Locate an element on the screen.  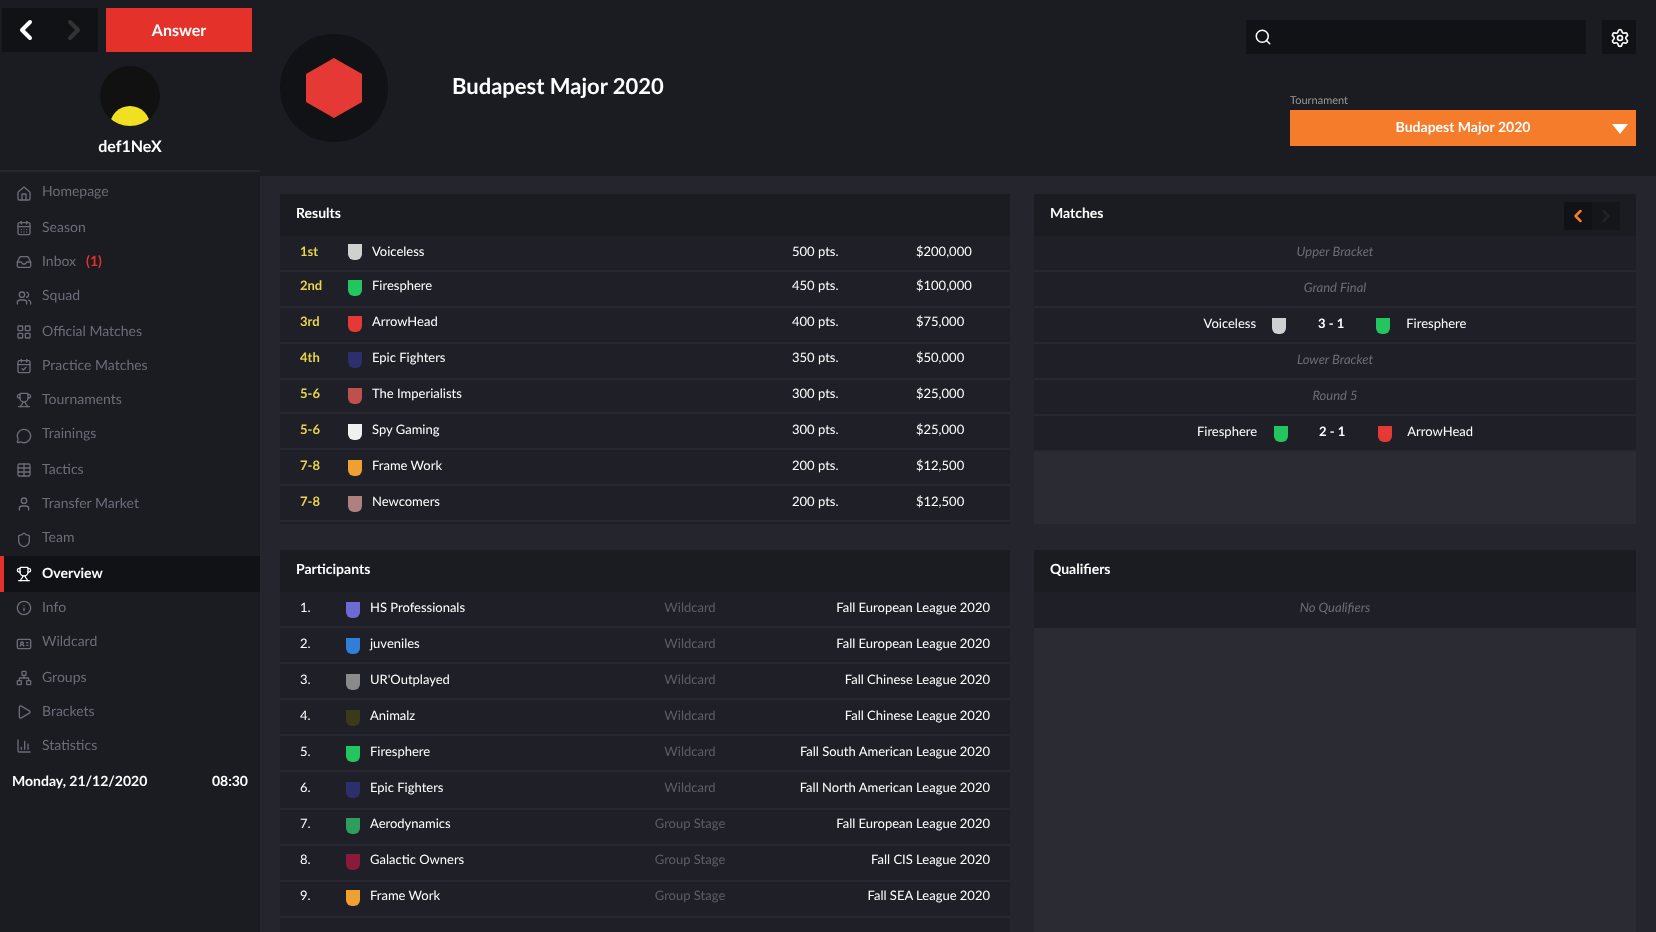
caret-icon is located at coordinates (1620, 128).